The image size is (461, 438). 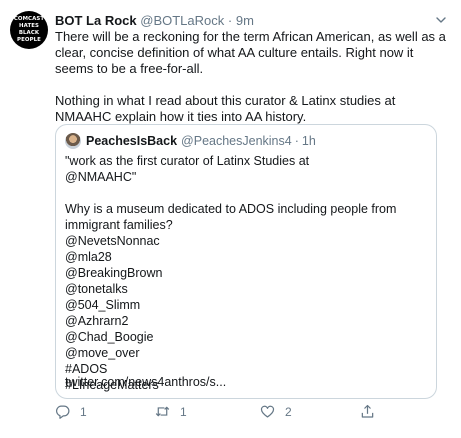 I want to click on mention: @Chad_Boogie, so click(x=109, y=337).